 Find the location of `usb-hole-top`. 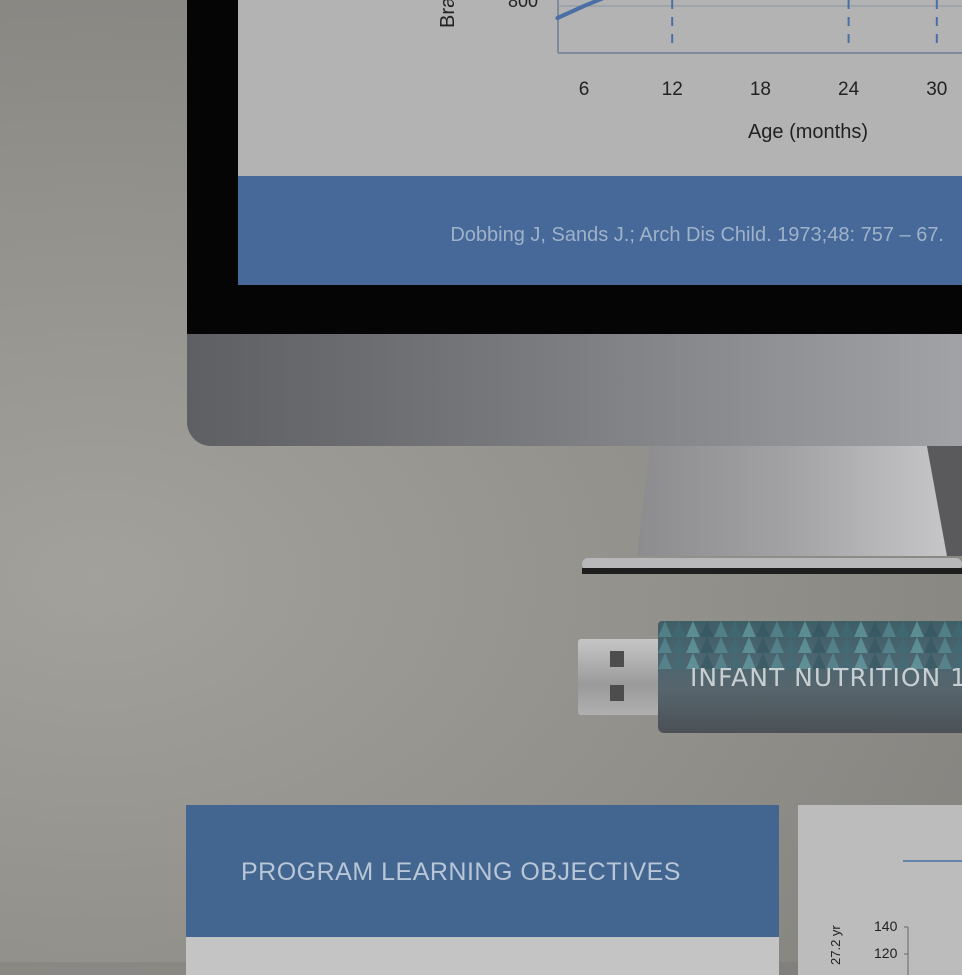

usb-hole-top is located at coordinates (617, 659).